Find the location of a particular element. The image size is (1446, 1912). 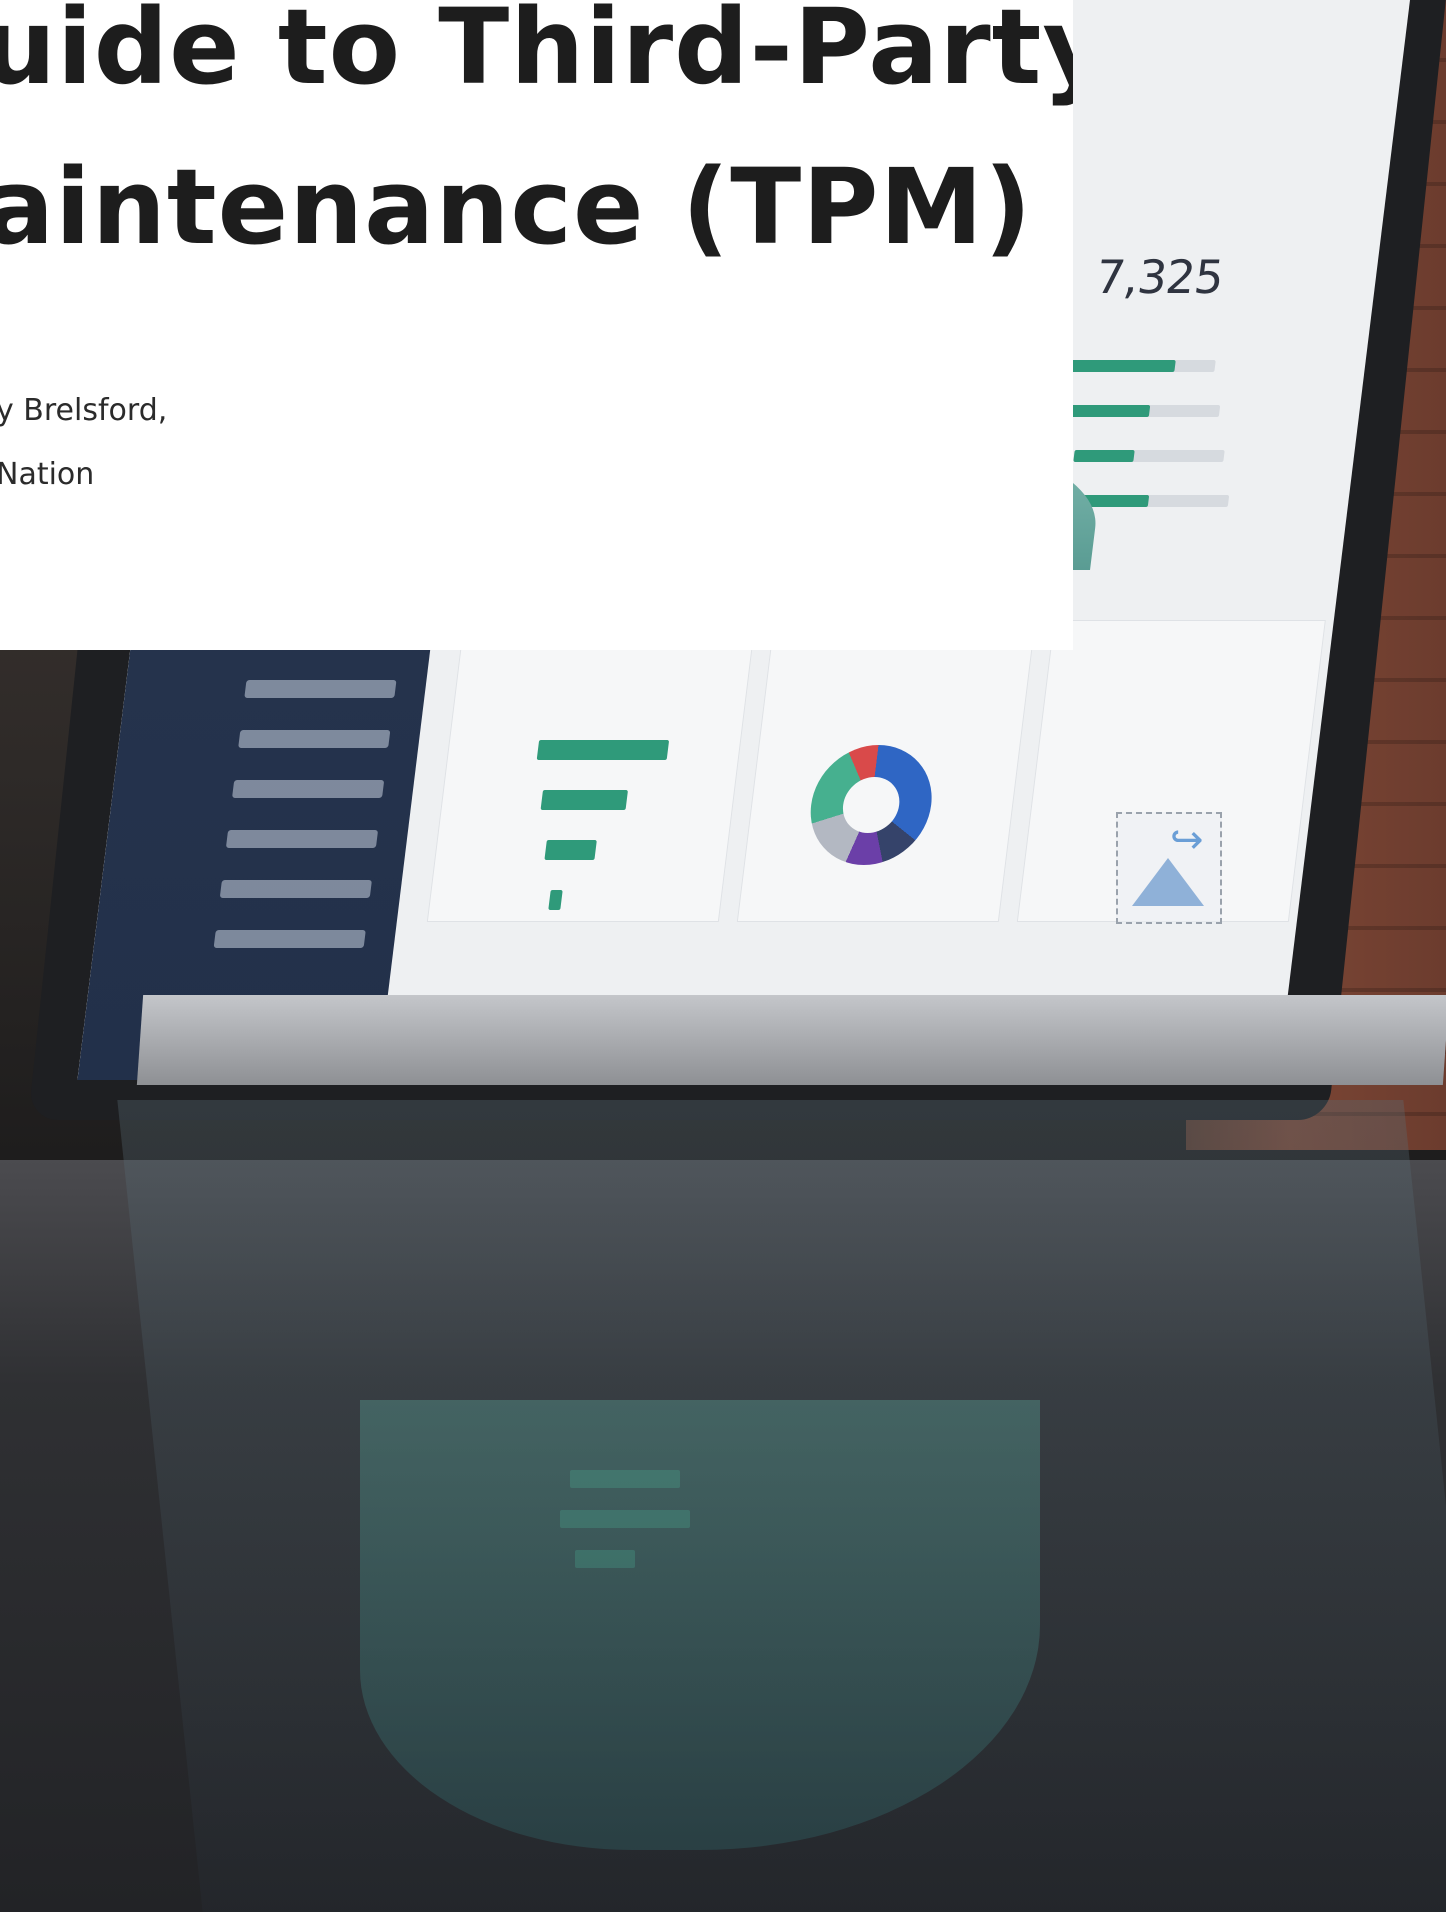

redo-arrow-icon: ↪ is located at coordinates (1187, 840).